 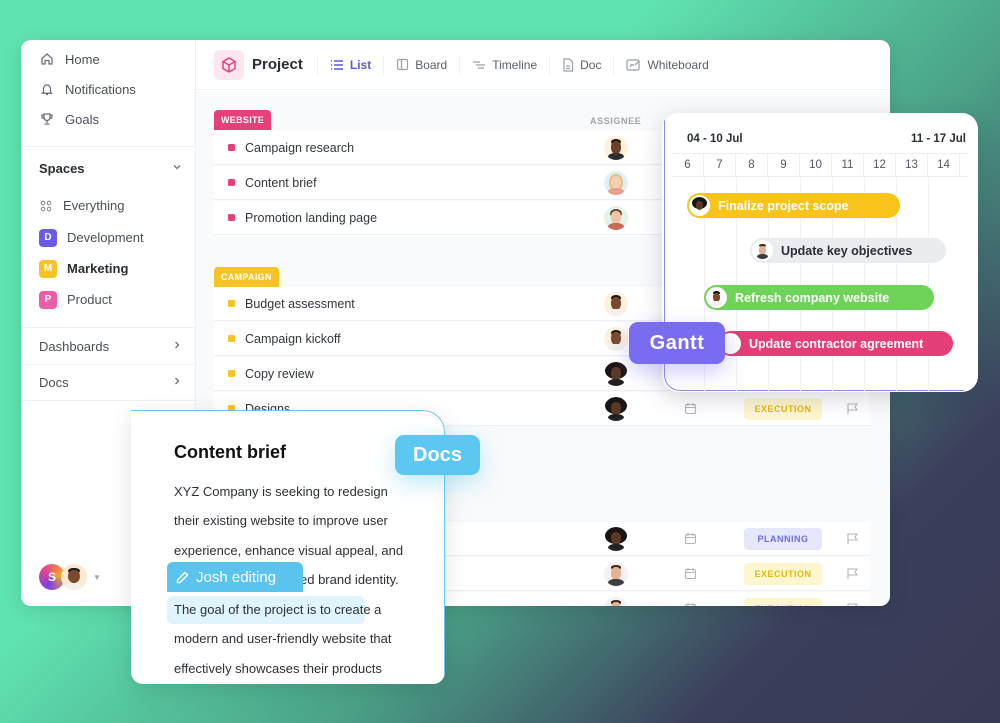 What do you see at coordinates (48, 299) in the screenshot?
I see `space-avatar-product: P` at bounding box center [48, 299].